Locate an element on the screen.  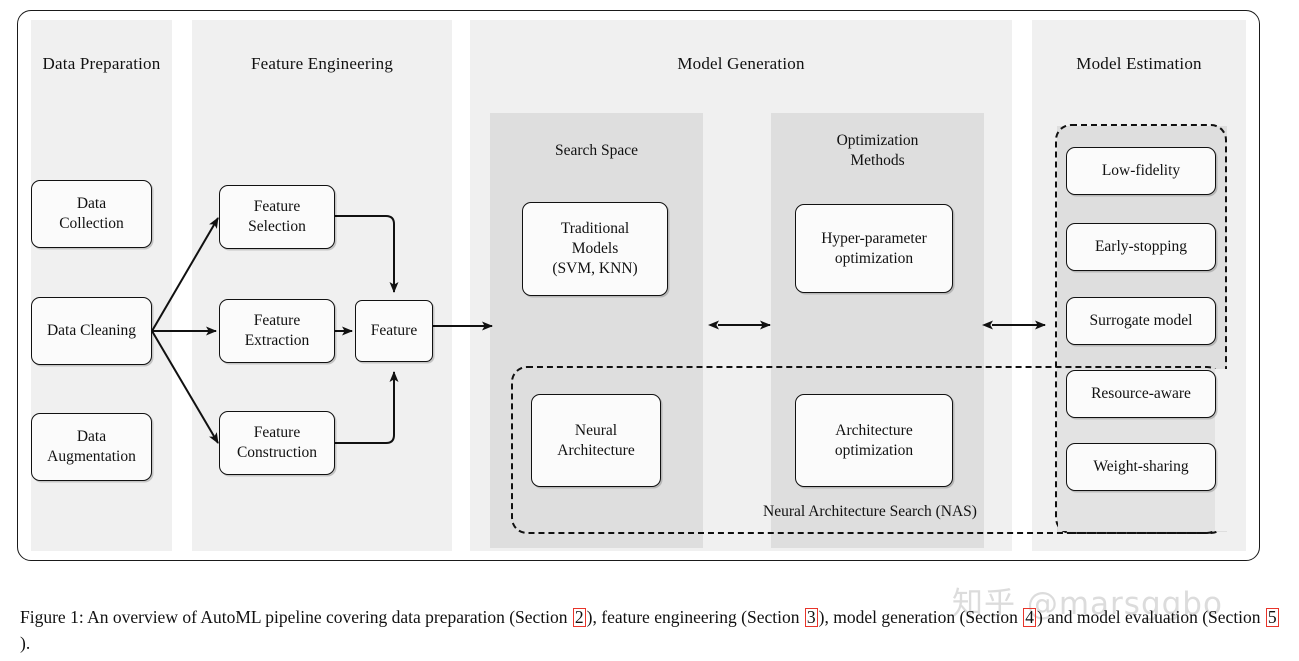
node-neural-architecture: Neural Architecture is located at coordinates (596, 440).